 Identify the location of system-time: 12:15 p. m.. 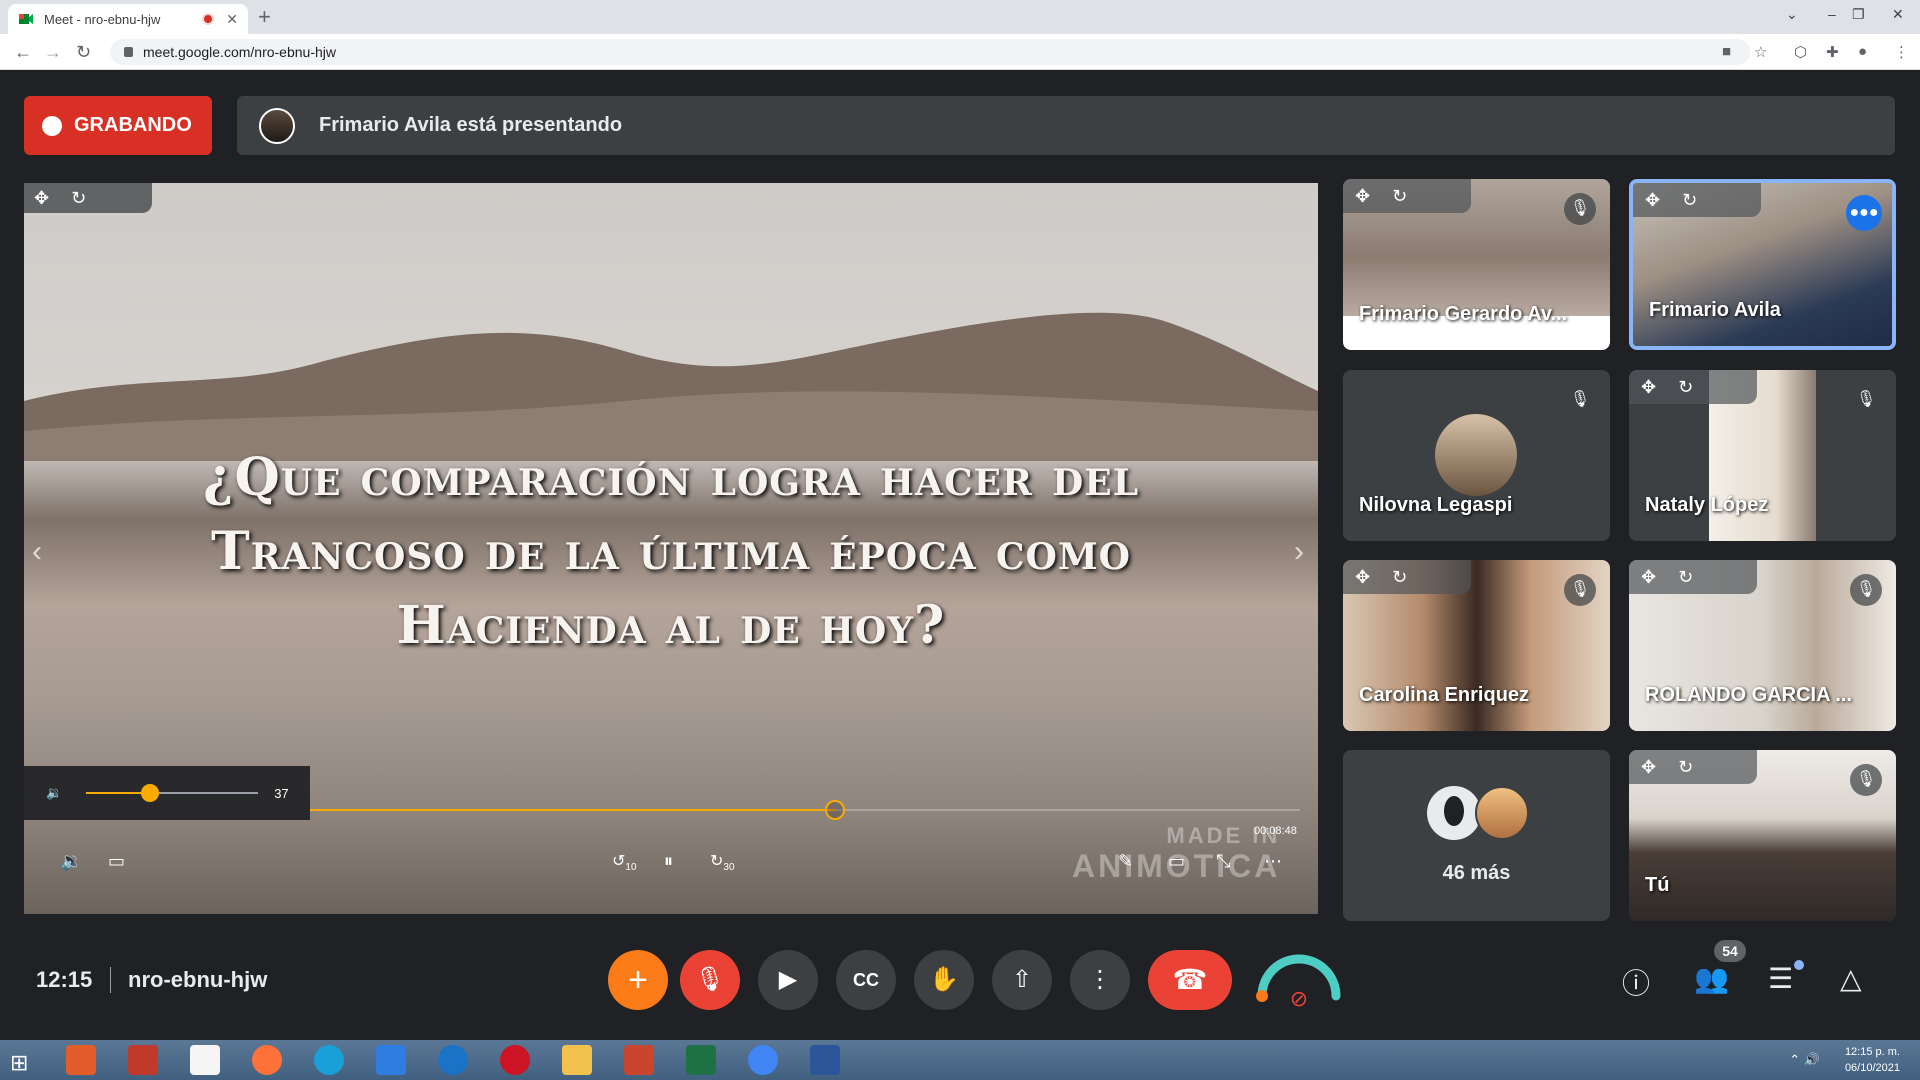
(1872, 1052).